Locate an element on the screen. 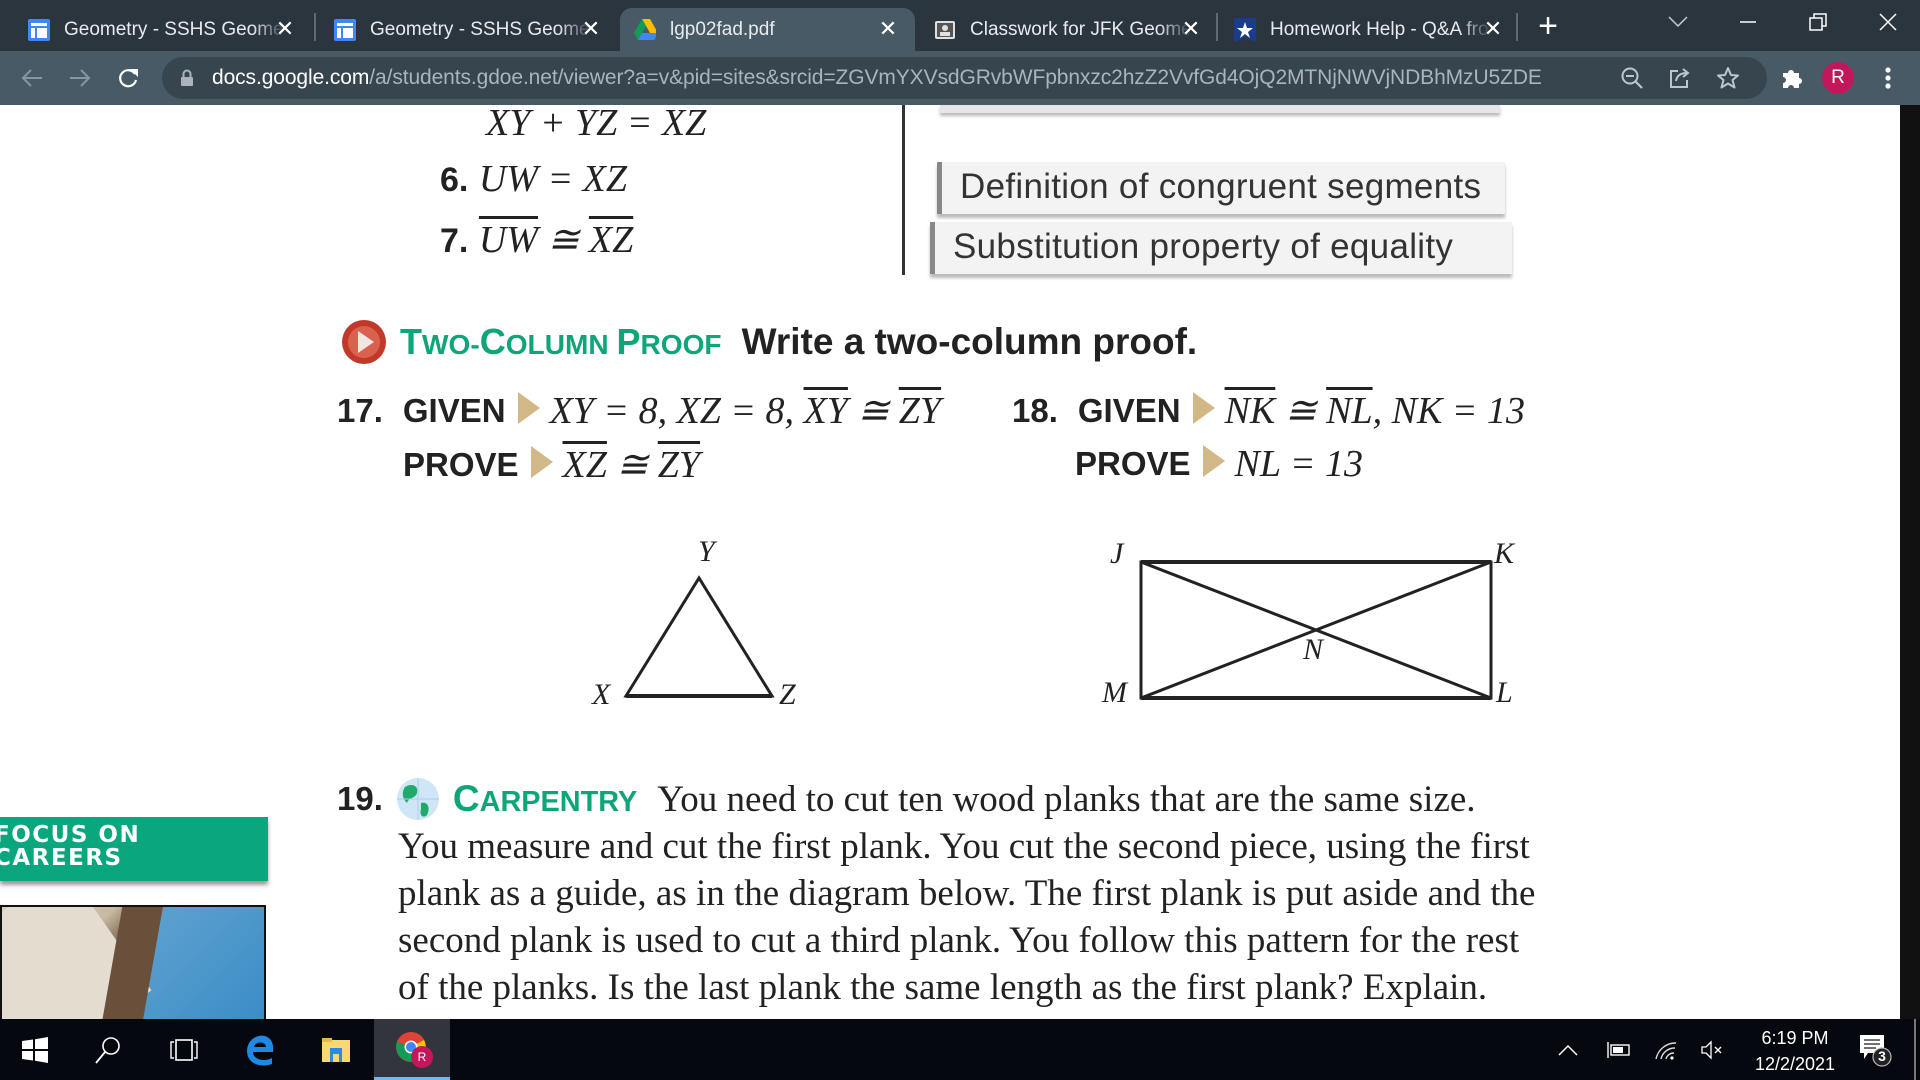 The height and width of the screenshot is (1080, 1920). bookmark-button is located at coordinates (1728, 78).